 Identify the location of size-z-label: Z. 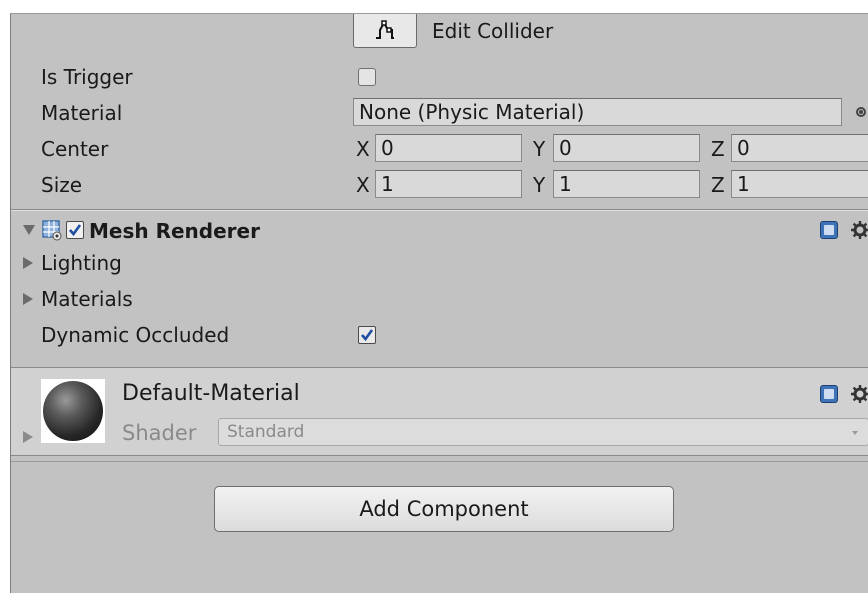
(718, 185).